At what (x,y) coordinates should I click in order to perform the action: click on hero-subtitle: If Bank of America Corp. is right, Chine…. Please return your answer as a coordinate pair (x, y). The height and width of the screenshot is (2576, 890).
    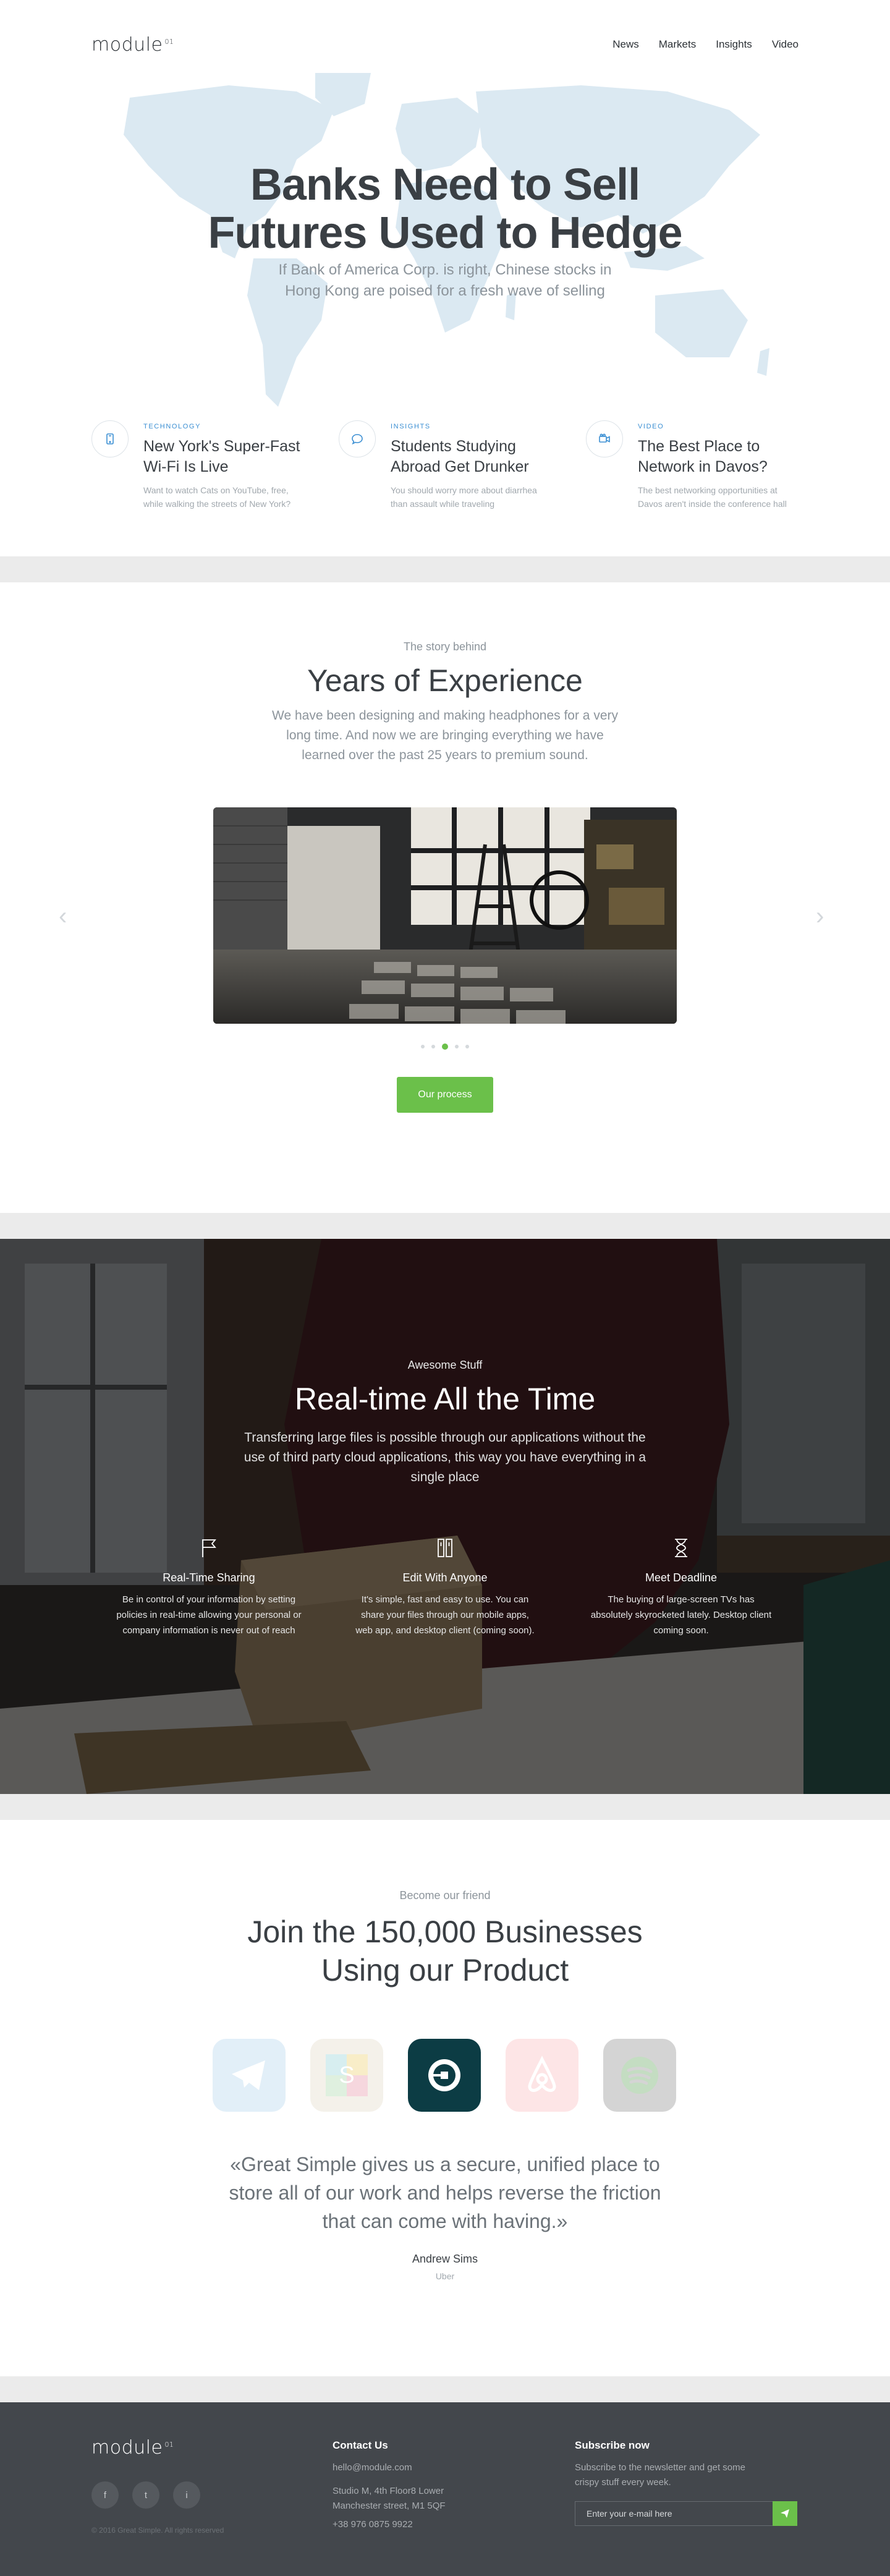
    Looking at the image, I should click on (445, 280).